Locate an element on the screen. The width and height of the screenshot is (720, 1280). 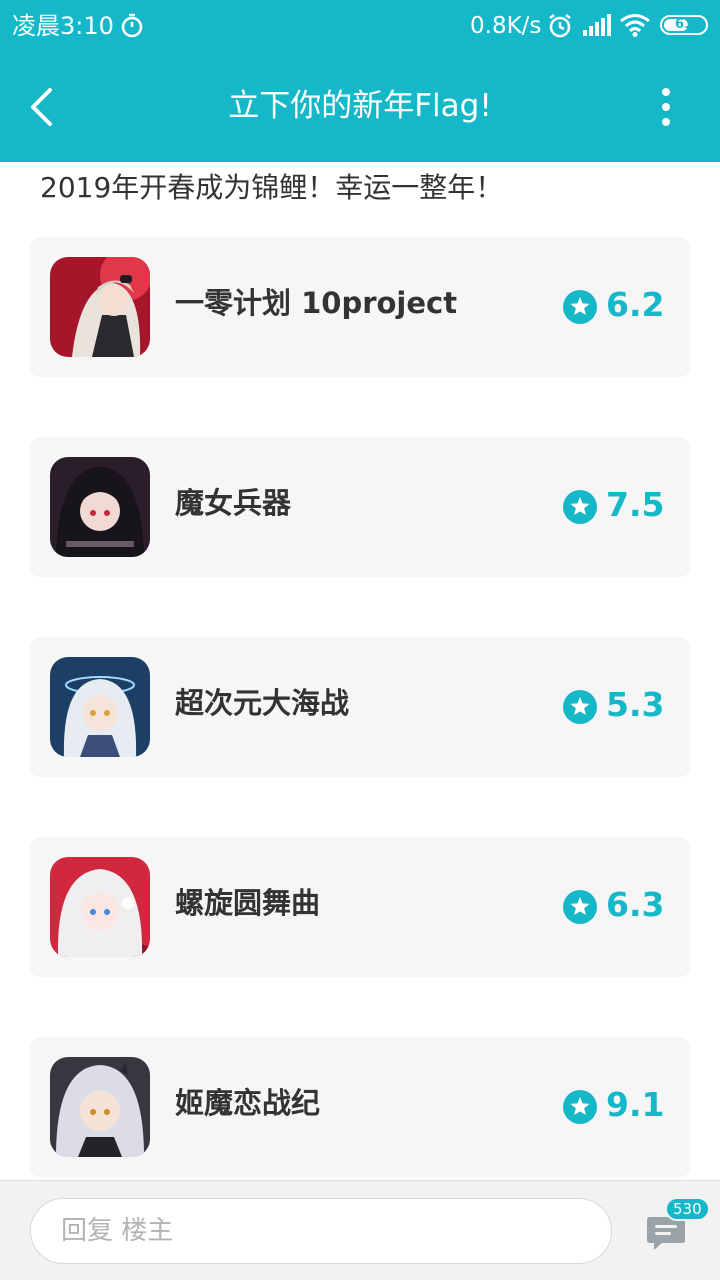
game-score: 7.5 is located at coordinates (635, 504).